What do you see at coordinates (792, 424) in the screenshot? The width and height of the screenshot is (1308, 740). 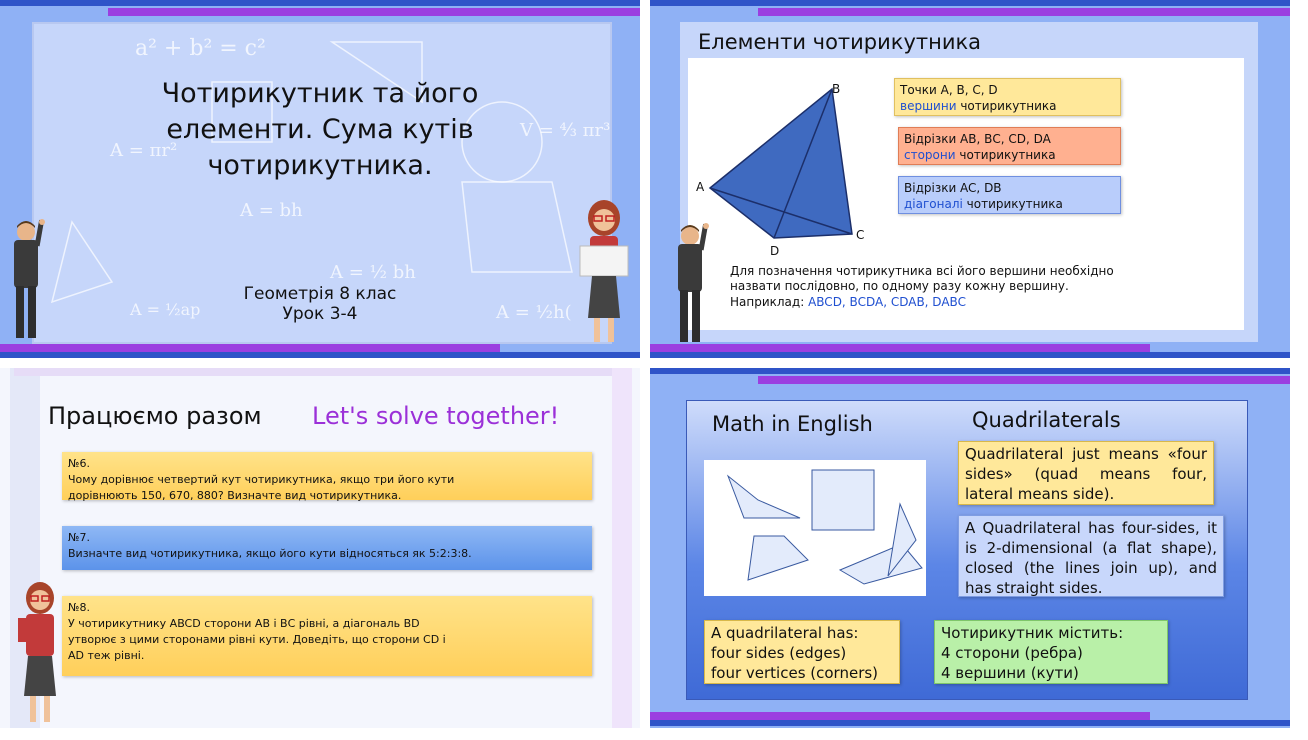 I see `slide-title-left: Math in English` at bounding box center [792, 424].